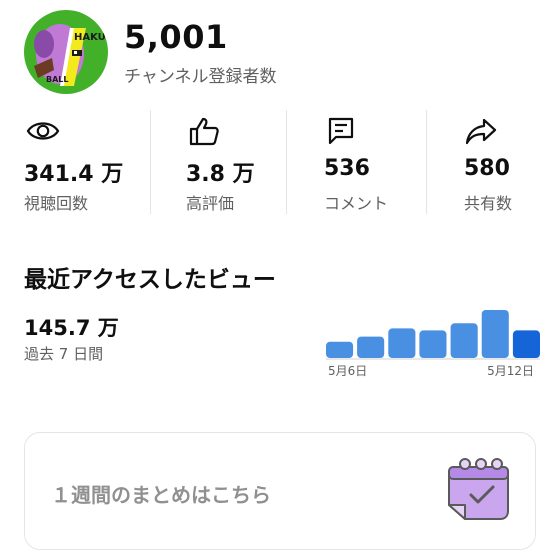  Describe the element at coordinates (150, 280) in the screenshot. I see `recent-views-title: 最近アクセスしたビュー` at that location.